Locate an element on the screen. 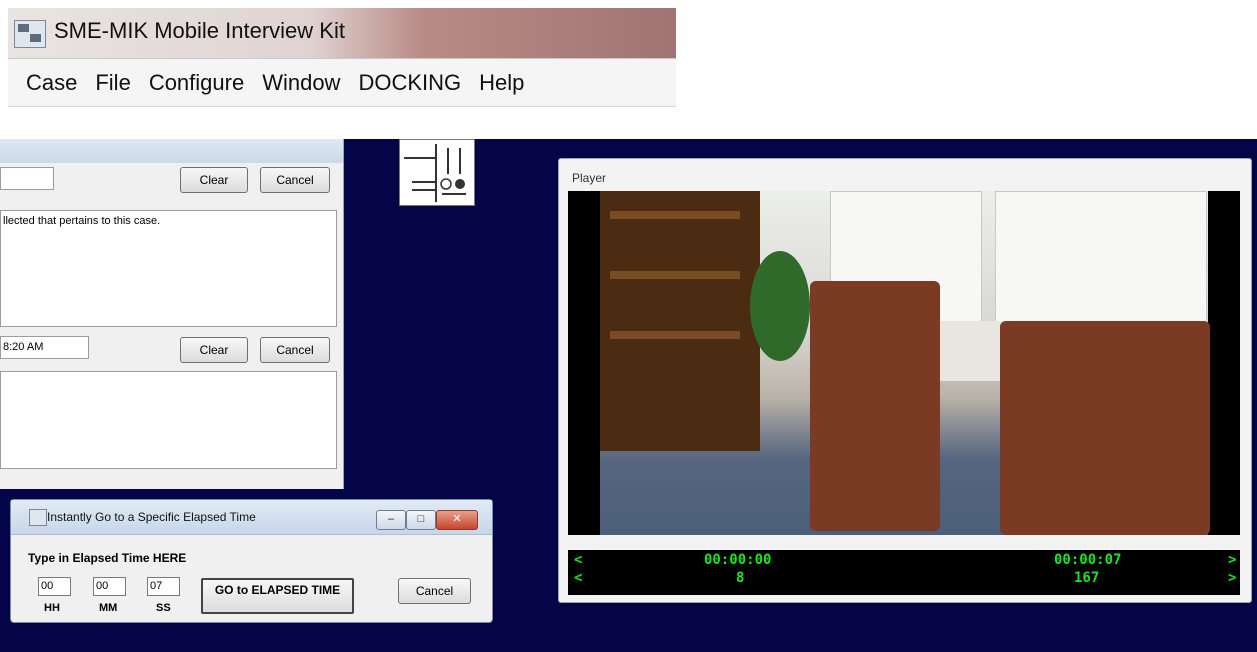 This screenshot has height=652, width=1257. app-title-bar: SME-MIK Mobile Interview Kit is located at coordinates (342, 33).